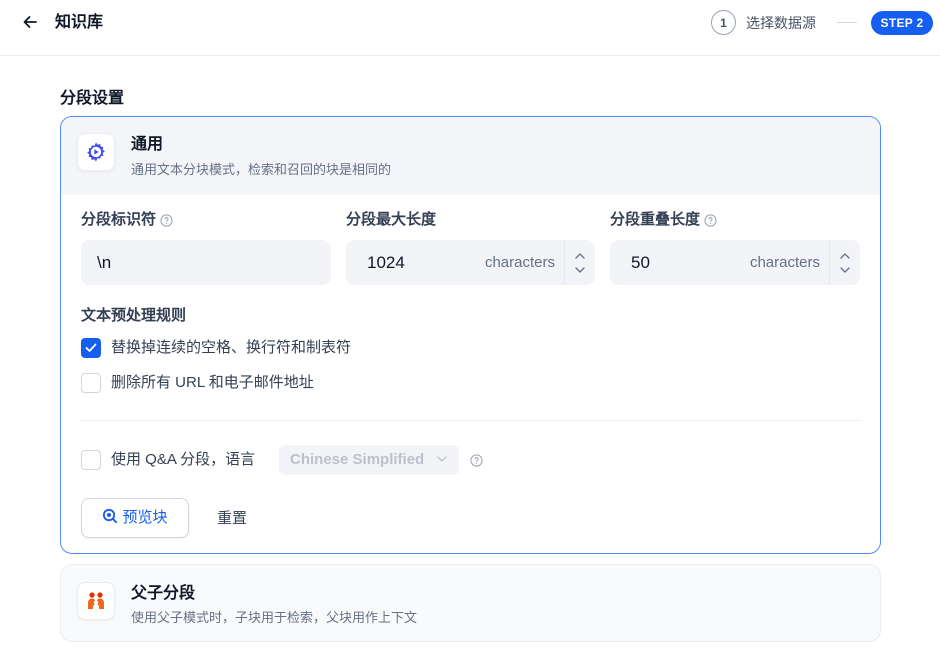 This screenshot has width=940, height=665. I want to click on page-title: 知识库, so click(79, 22).